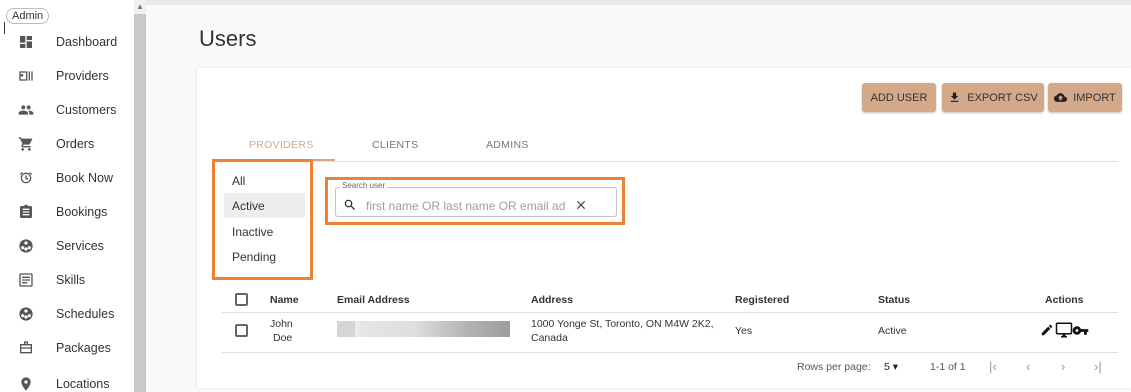 Image resolution: width=1131 pixels, height=392 pixels. What do you see at coordinates (85, 314) in the screenshot?
I see `sidebar-item-label: Schedules` at bounding box center [85, 314].